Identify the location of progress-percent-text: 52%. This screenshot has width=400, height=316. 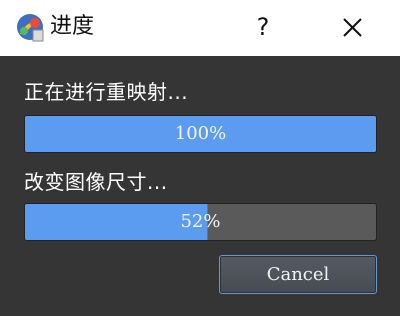
(200, 221).